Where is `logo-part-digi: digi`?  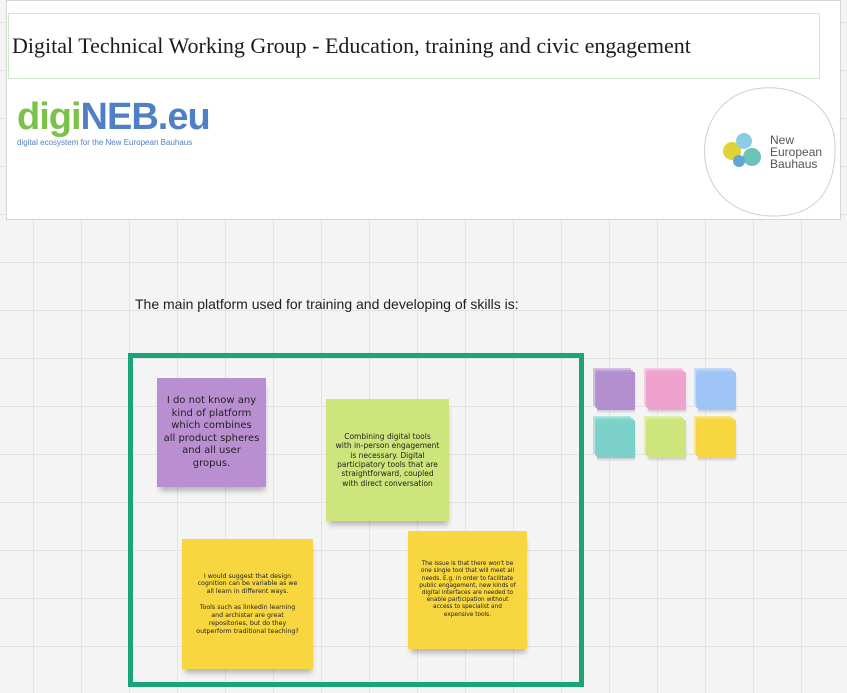
logo-part-digi: digi is located at coordinates (49, 117).